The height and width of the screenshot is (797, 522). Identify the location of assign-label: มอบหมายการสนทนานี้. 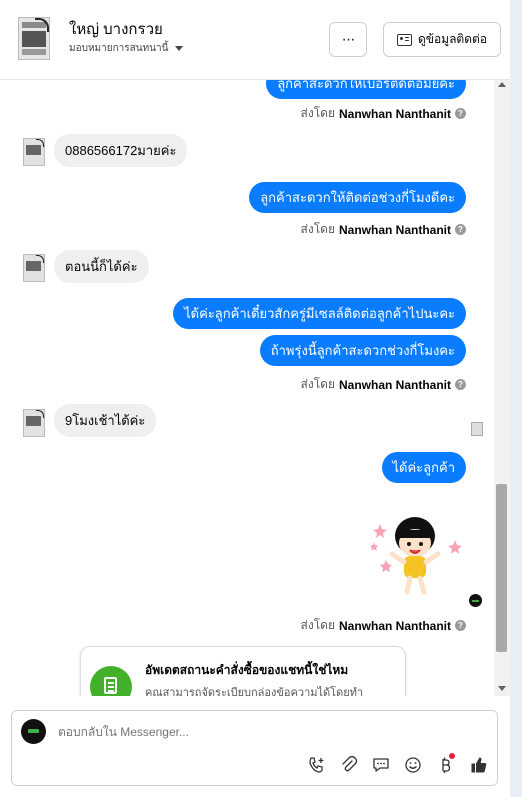
(119, 48).